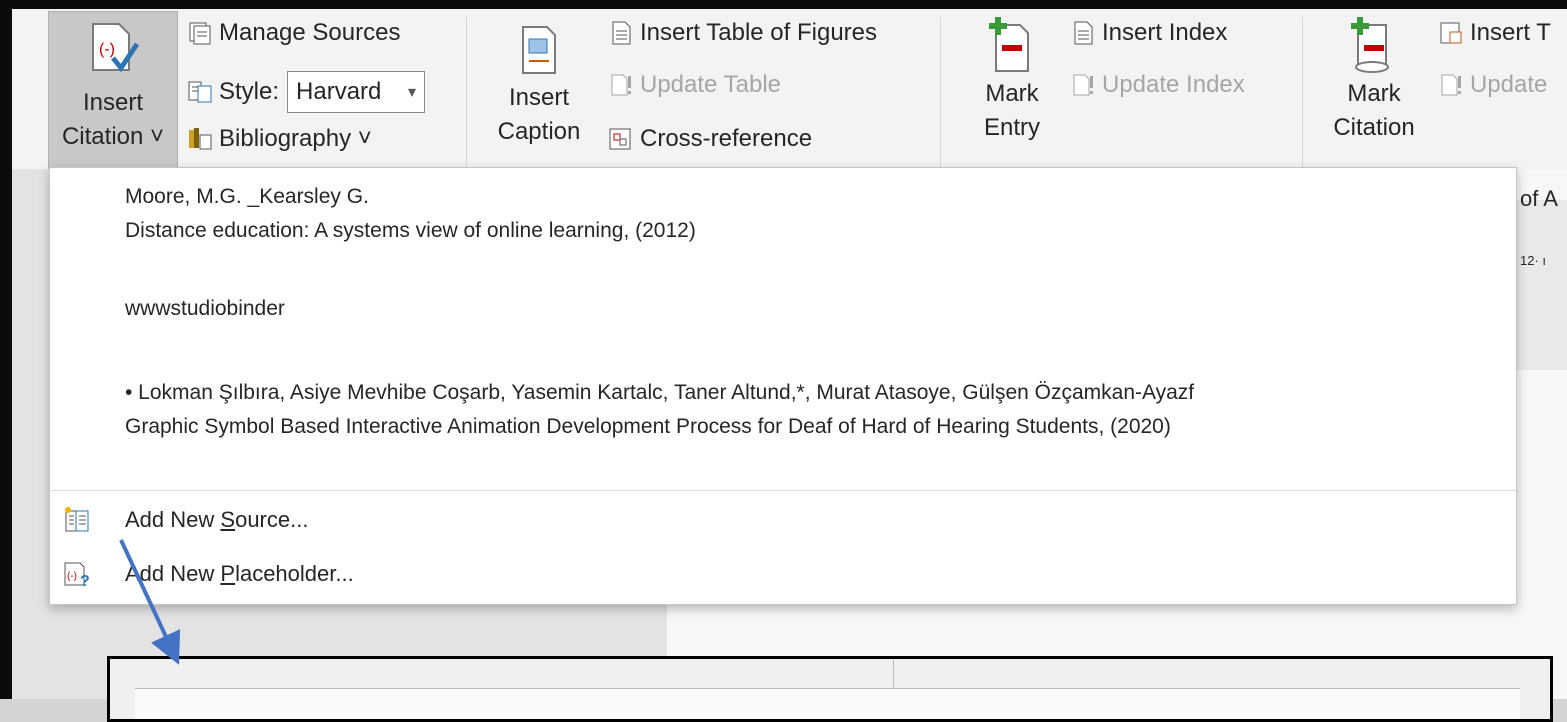 This screenshot has height=722, width=1567. Describe the element at coordinates (412, 92) in the screenshot. I see `chevron-down-icon: ▾` at that location.